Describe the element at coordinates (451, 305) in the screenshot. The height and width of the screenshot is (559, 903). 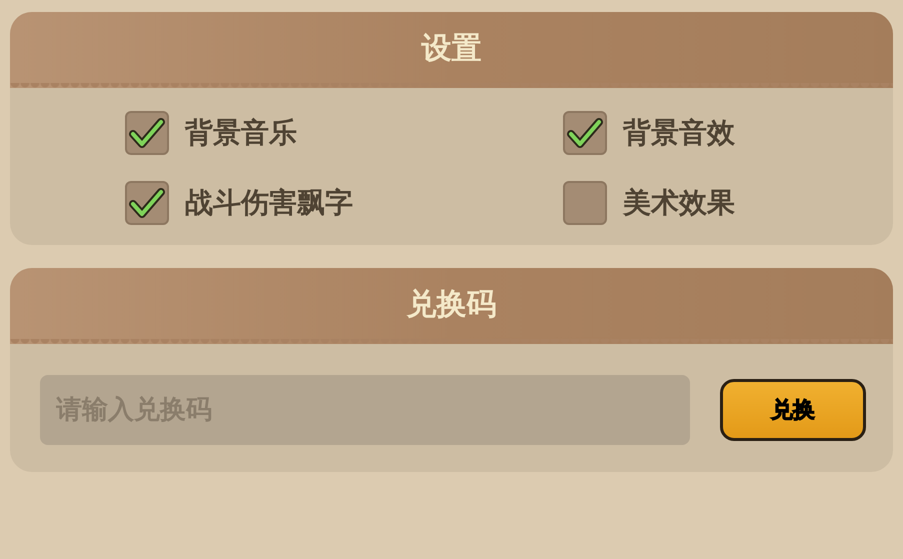
I see `card-title: 兑换码` at that location.